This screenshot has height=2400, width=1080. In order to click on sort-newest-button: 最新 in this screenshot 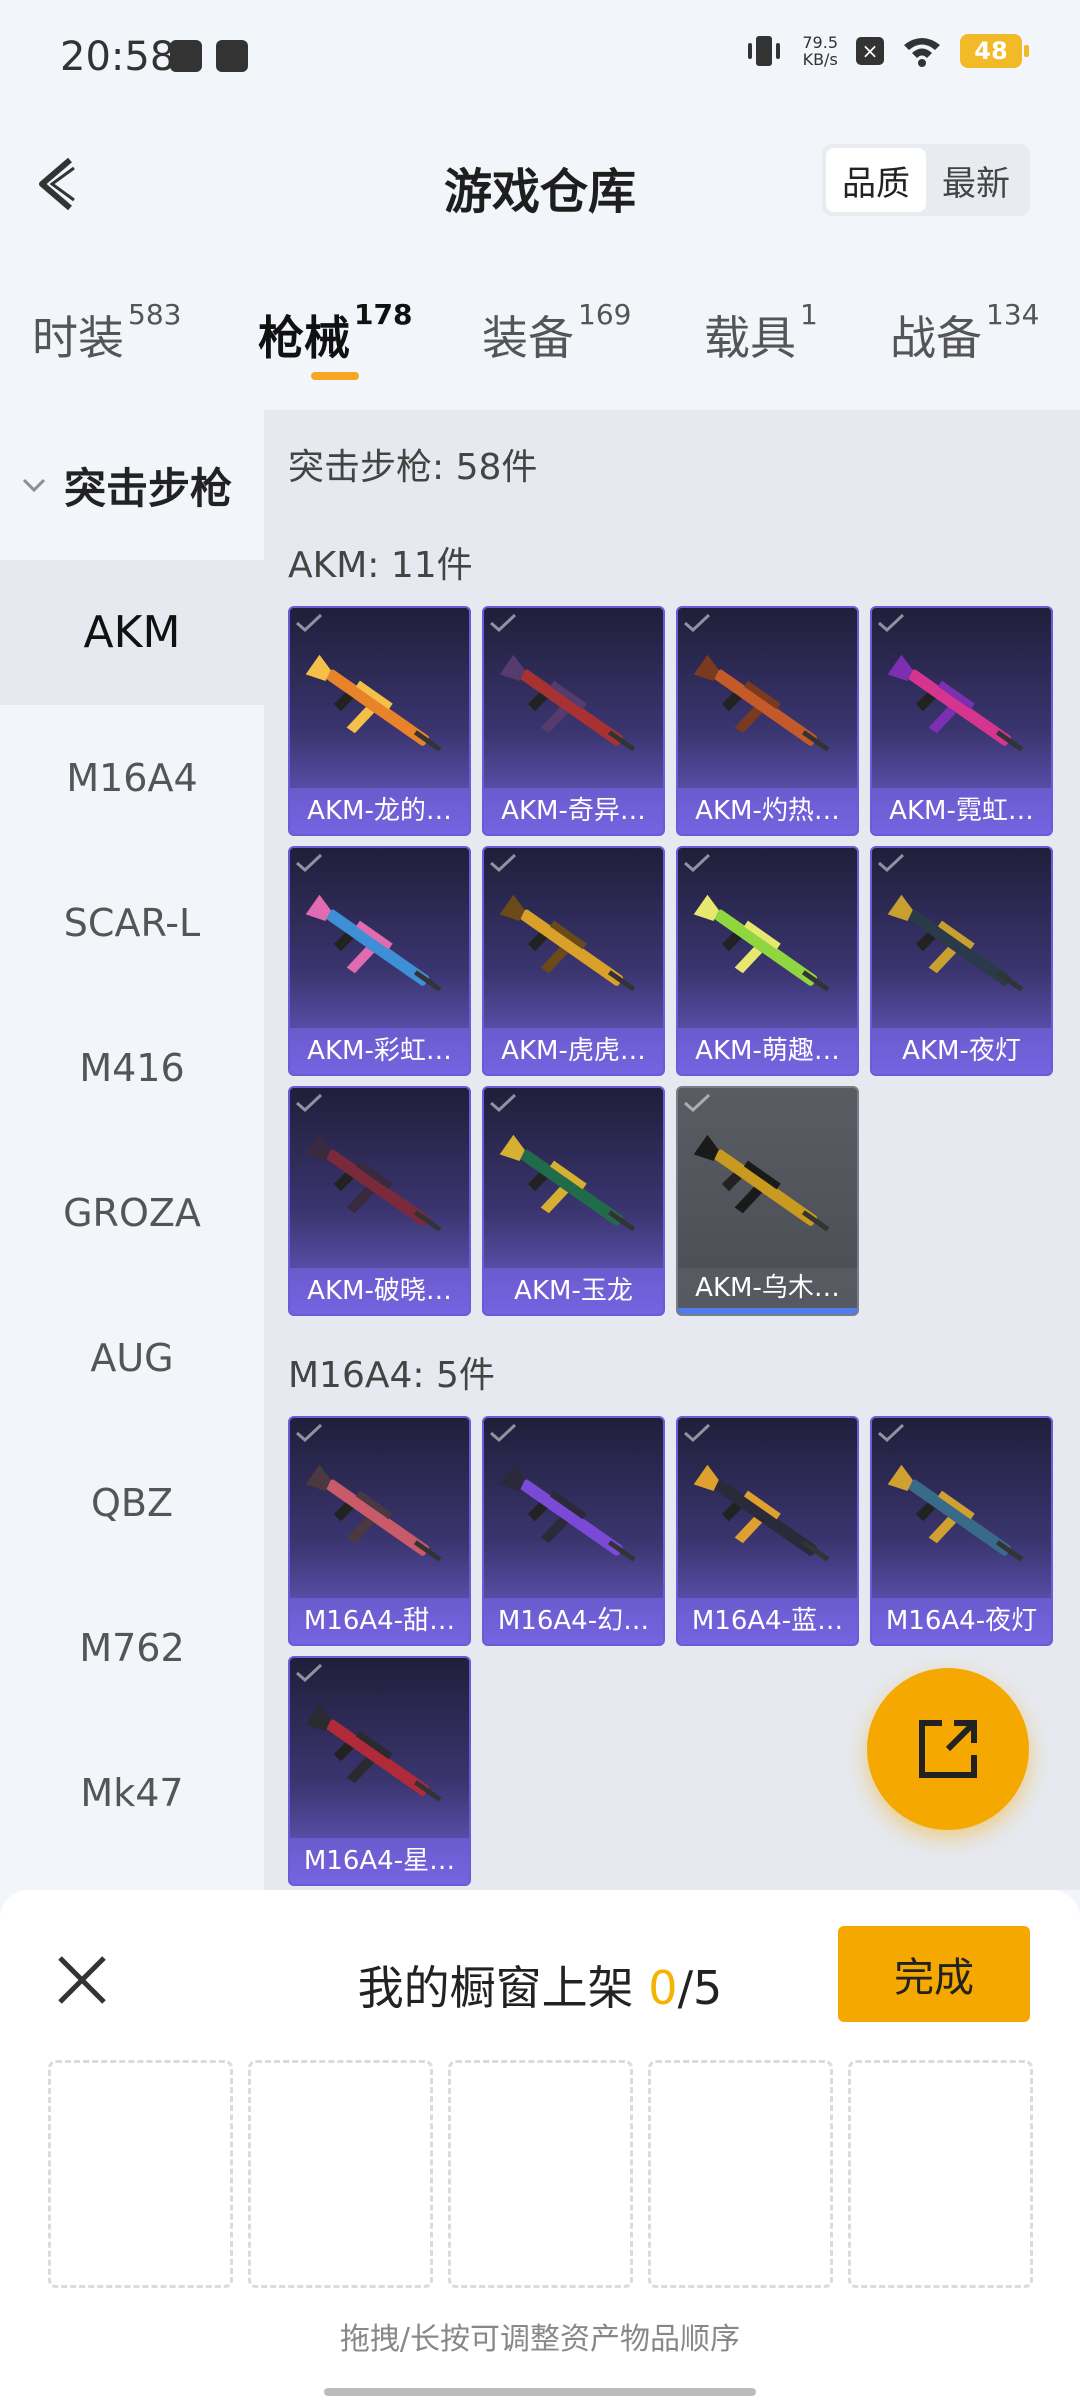, I will do `click(976, 180)`.